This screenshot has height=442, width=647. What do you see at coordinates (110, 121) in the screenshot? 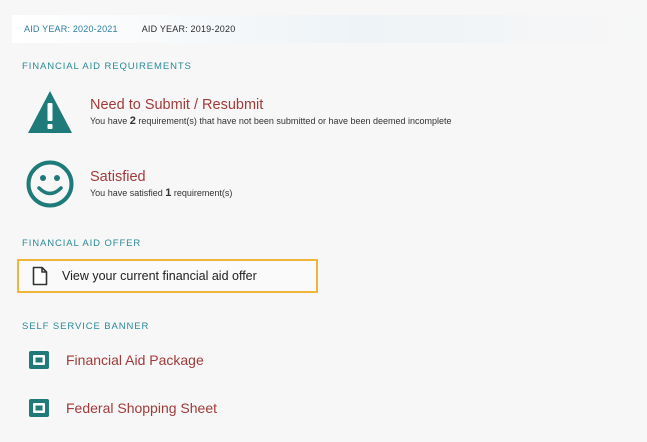
I see `need-submit-desc-prefix: You have` at bounding box center [110, 121].